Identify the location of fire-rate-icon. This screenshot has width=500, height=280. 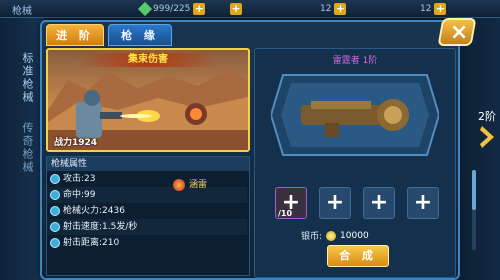
(55, 227).